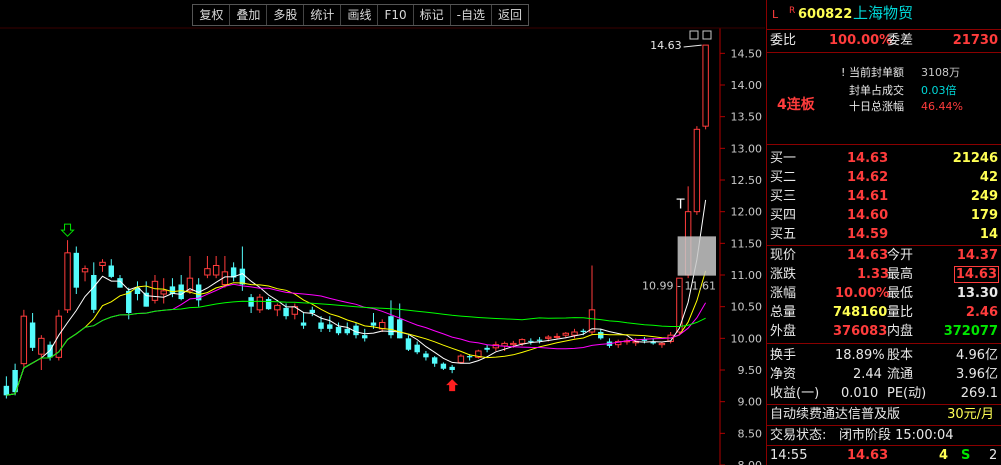 The width and height of the screenshot is (1001, 465). Describe the element at coordinates (286, 15) in the screenshot. I see `toolbar-multi-stock-button: 多股` at that location.